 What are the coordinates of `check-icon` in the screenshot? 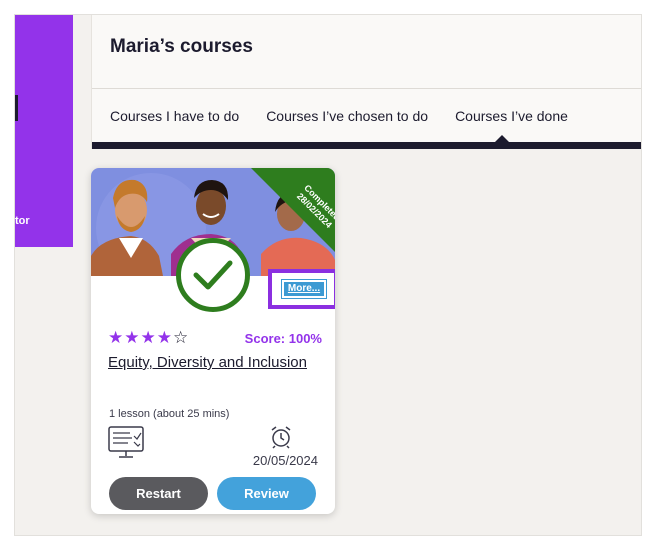 It's located at (213, 275).